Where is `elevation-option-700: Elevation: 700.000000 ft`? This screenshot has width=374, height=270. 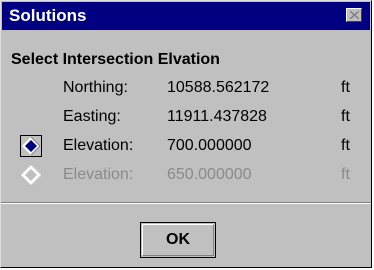 elevation-option-700: Elevation: 700.000000 ft is located at coordinates (187, 147).